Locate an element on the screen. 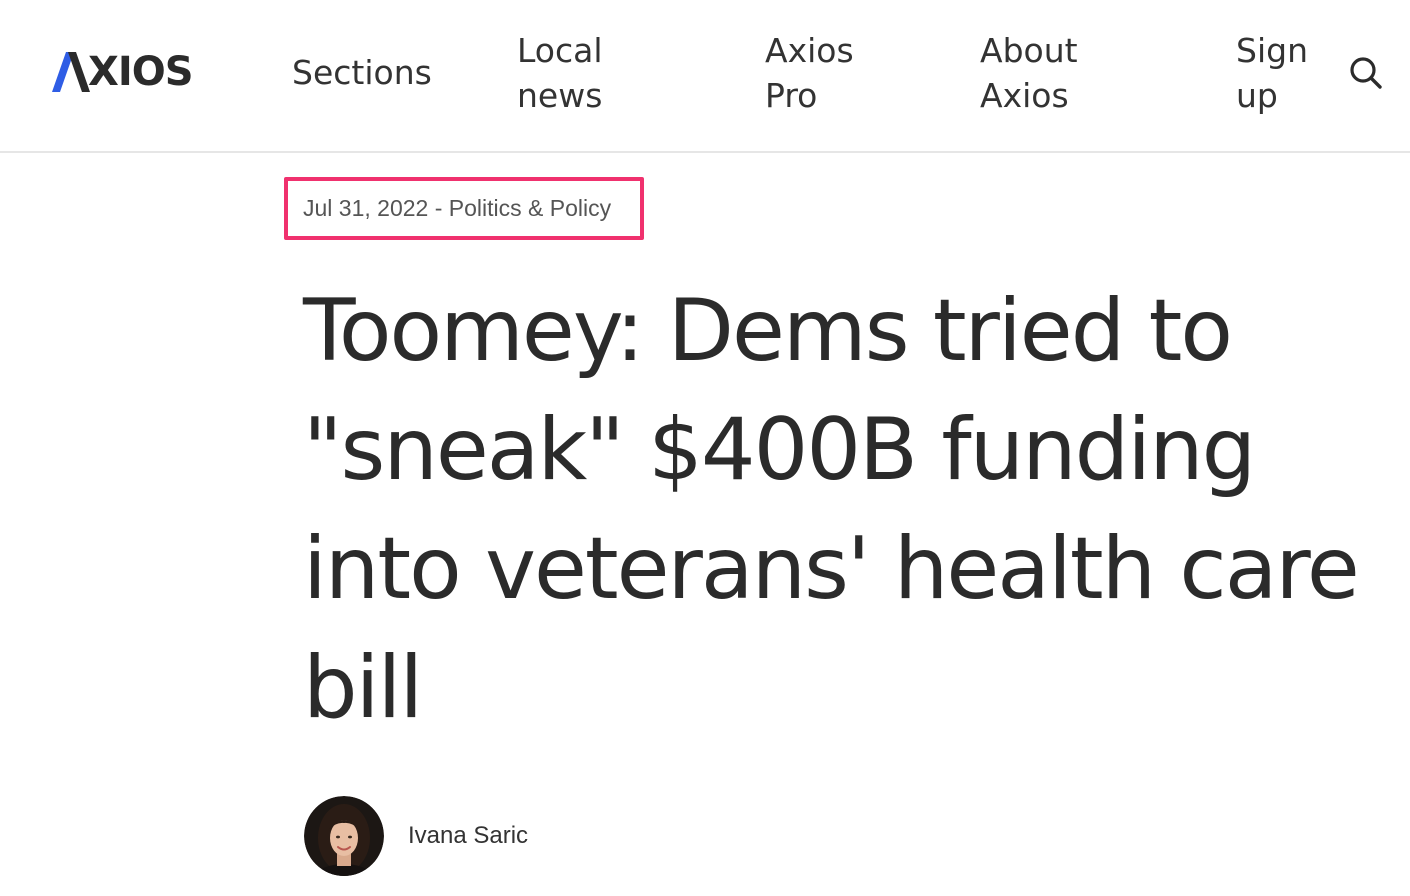 This screenshot has height=896, width=1410. search-icon is located at coordinates (1366, 73).